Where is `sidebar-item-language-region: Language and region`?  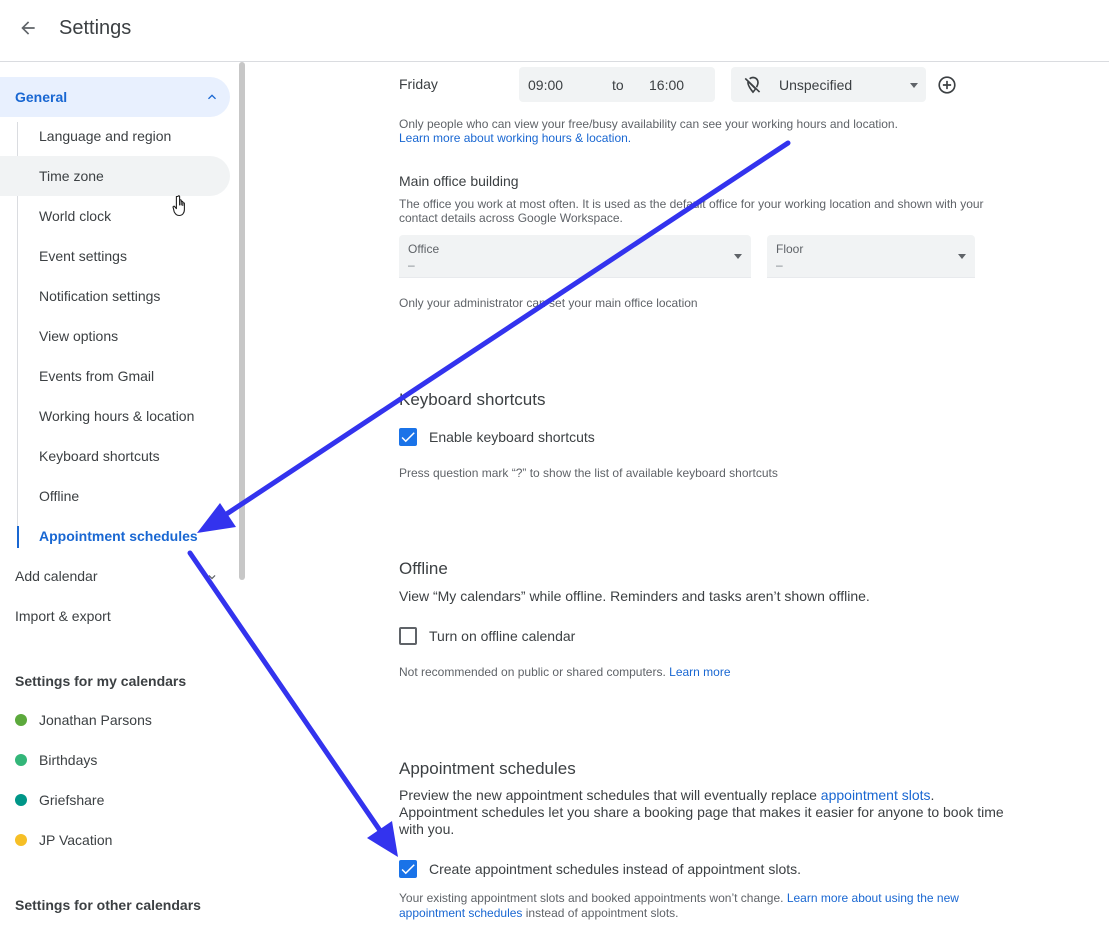 sidebar-item-language-region: Language and region is located at coordinates (115, 136).